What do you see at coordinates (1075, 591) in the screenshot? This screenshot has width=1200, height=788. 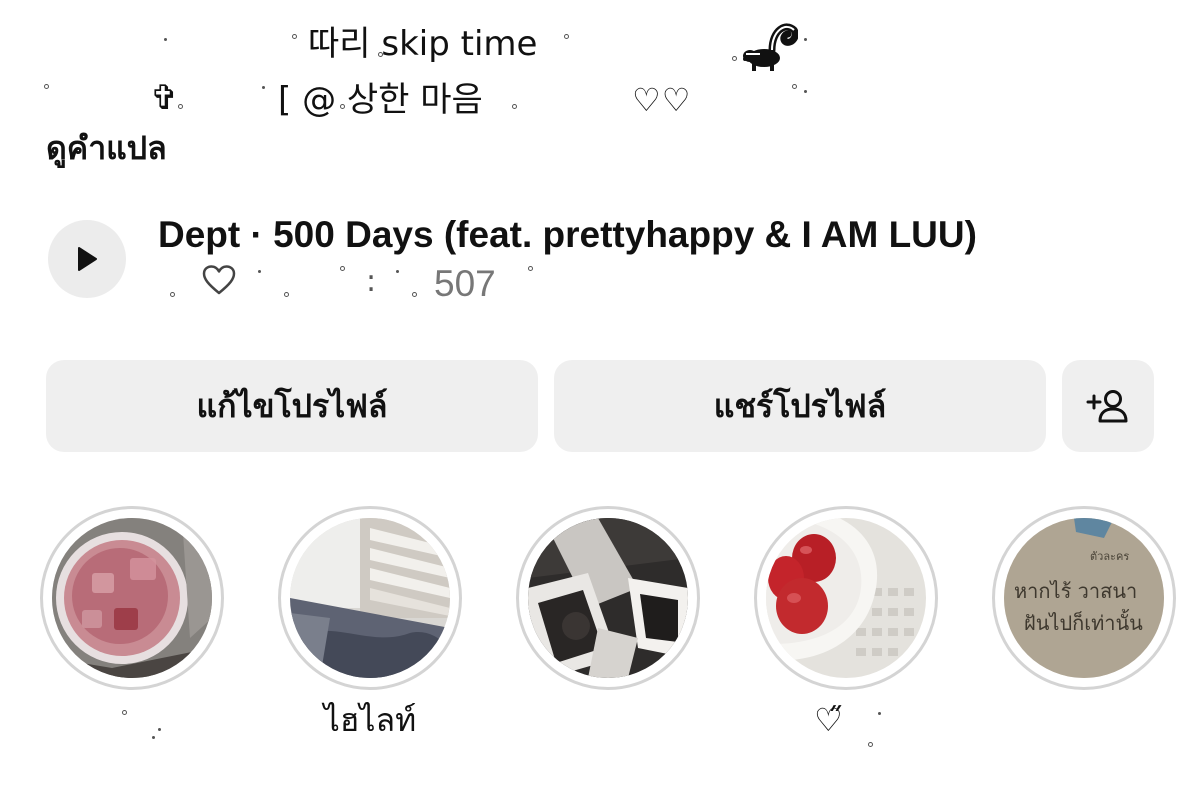 I see `photo-line-1: หากไร้ วาสนา` at bounding box center [1075, 591].